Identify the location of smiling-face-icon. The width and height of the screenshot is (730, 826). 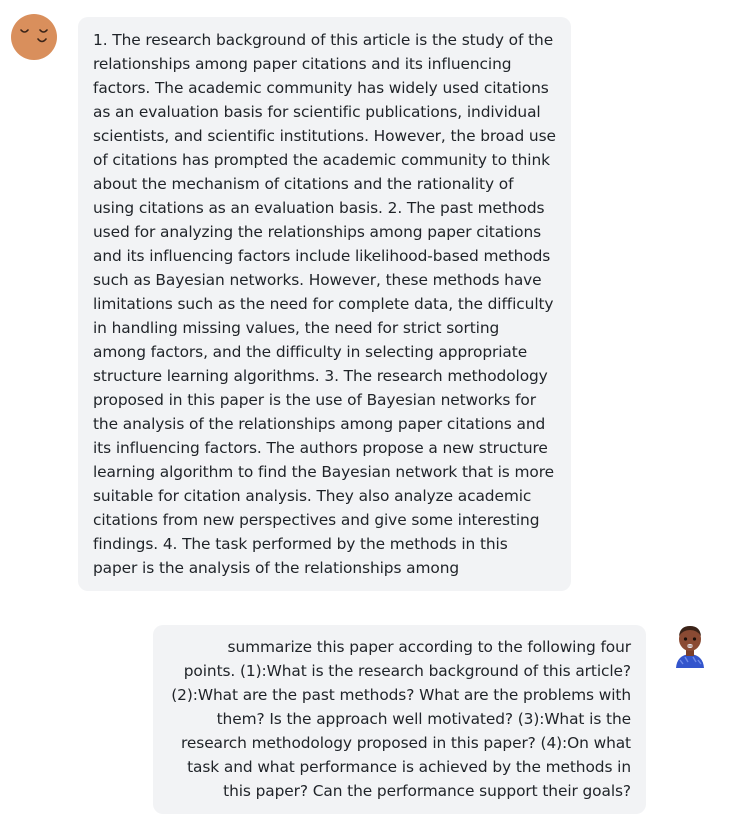
(34, 37).